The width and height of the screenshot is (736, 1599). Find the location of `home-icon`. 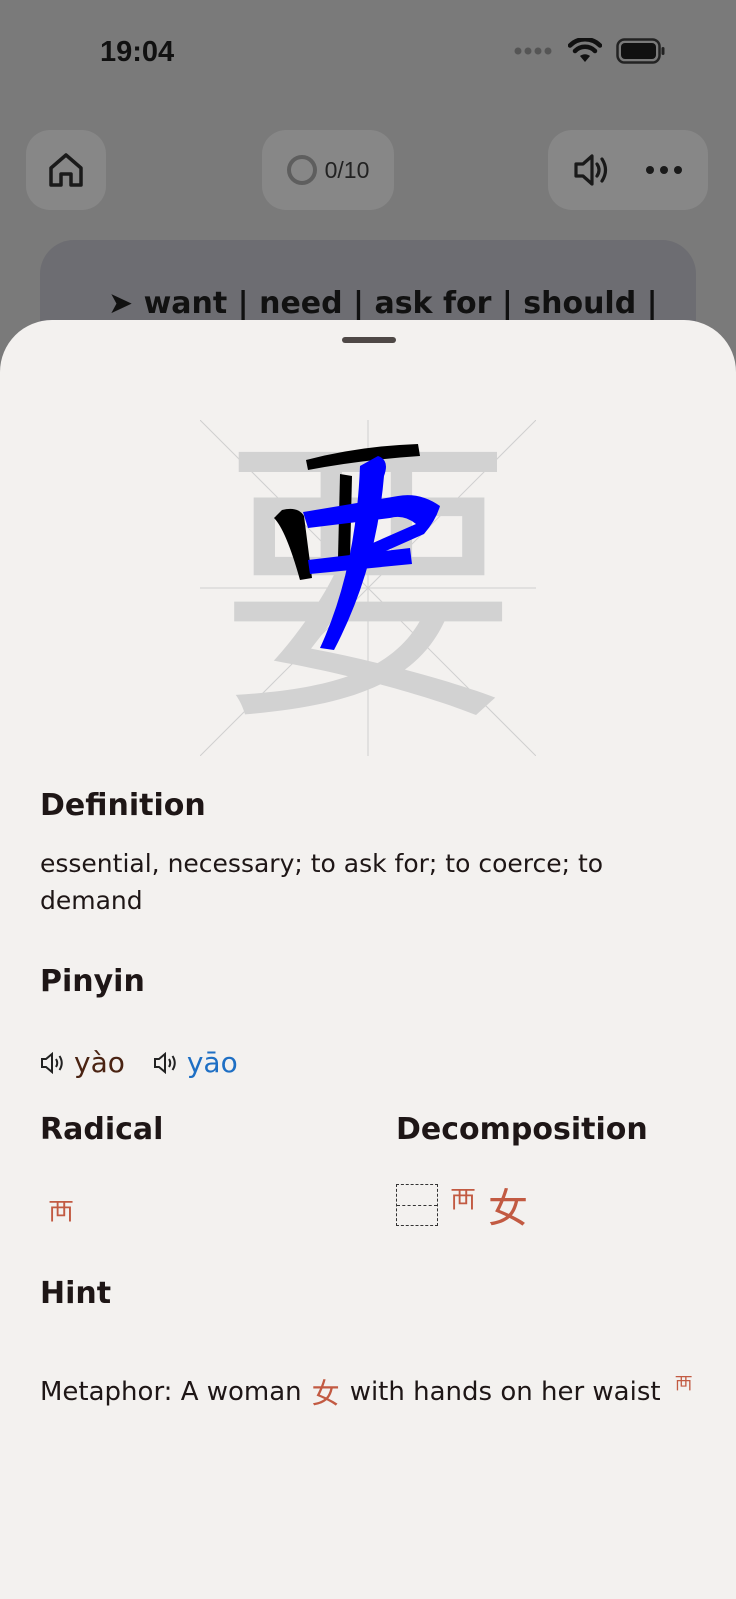

home-icon is located at coordinates (66, 170).